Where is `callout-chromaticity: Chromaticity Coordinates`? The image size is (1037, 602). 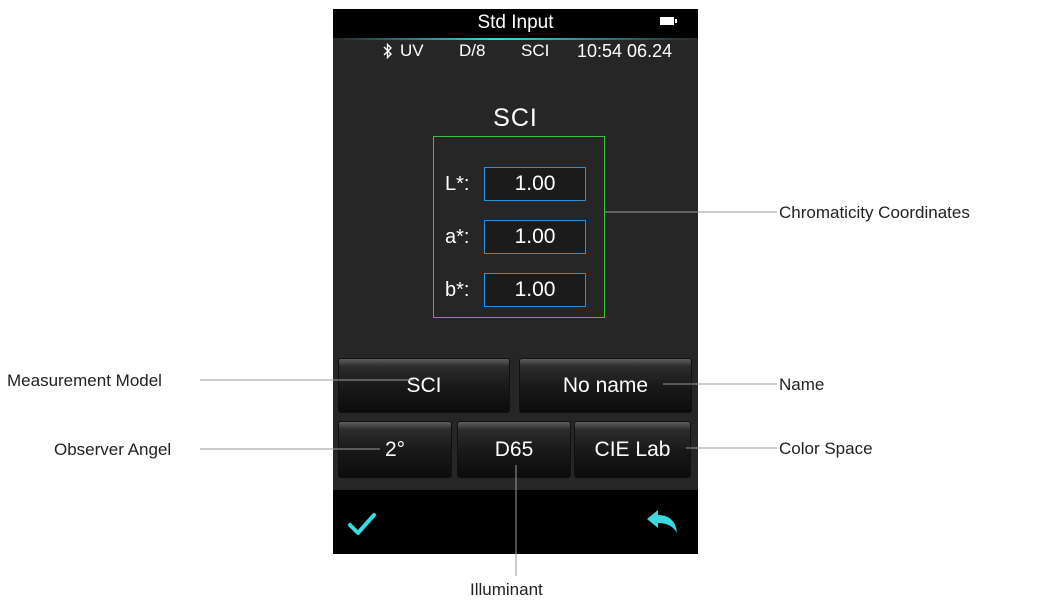 callout-chromaticity: Chromaticity Coordinates is located at coordinates (874, 212).